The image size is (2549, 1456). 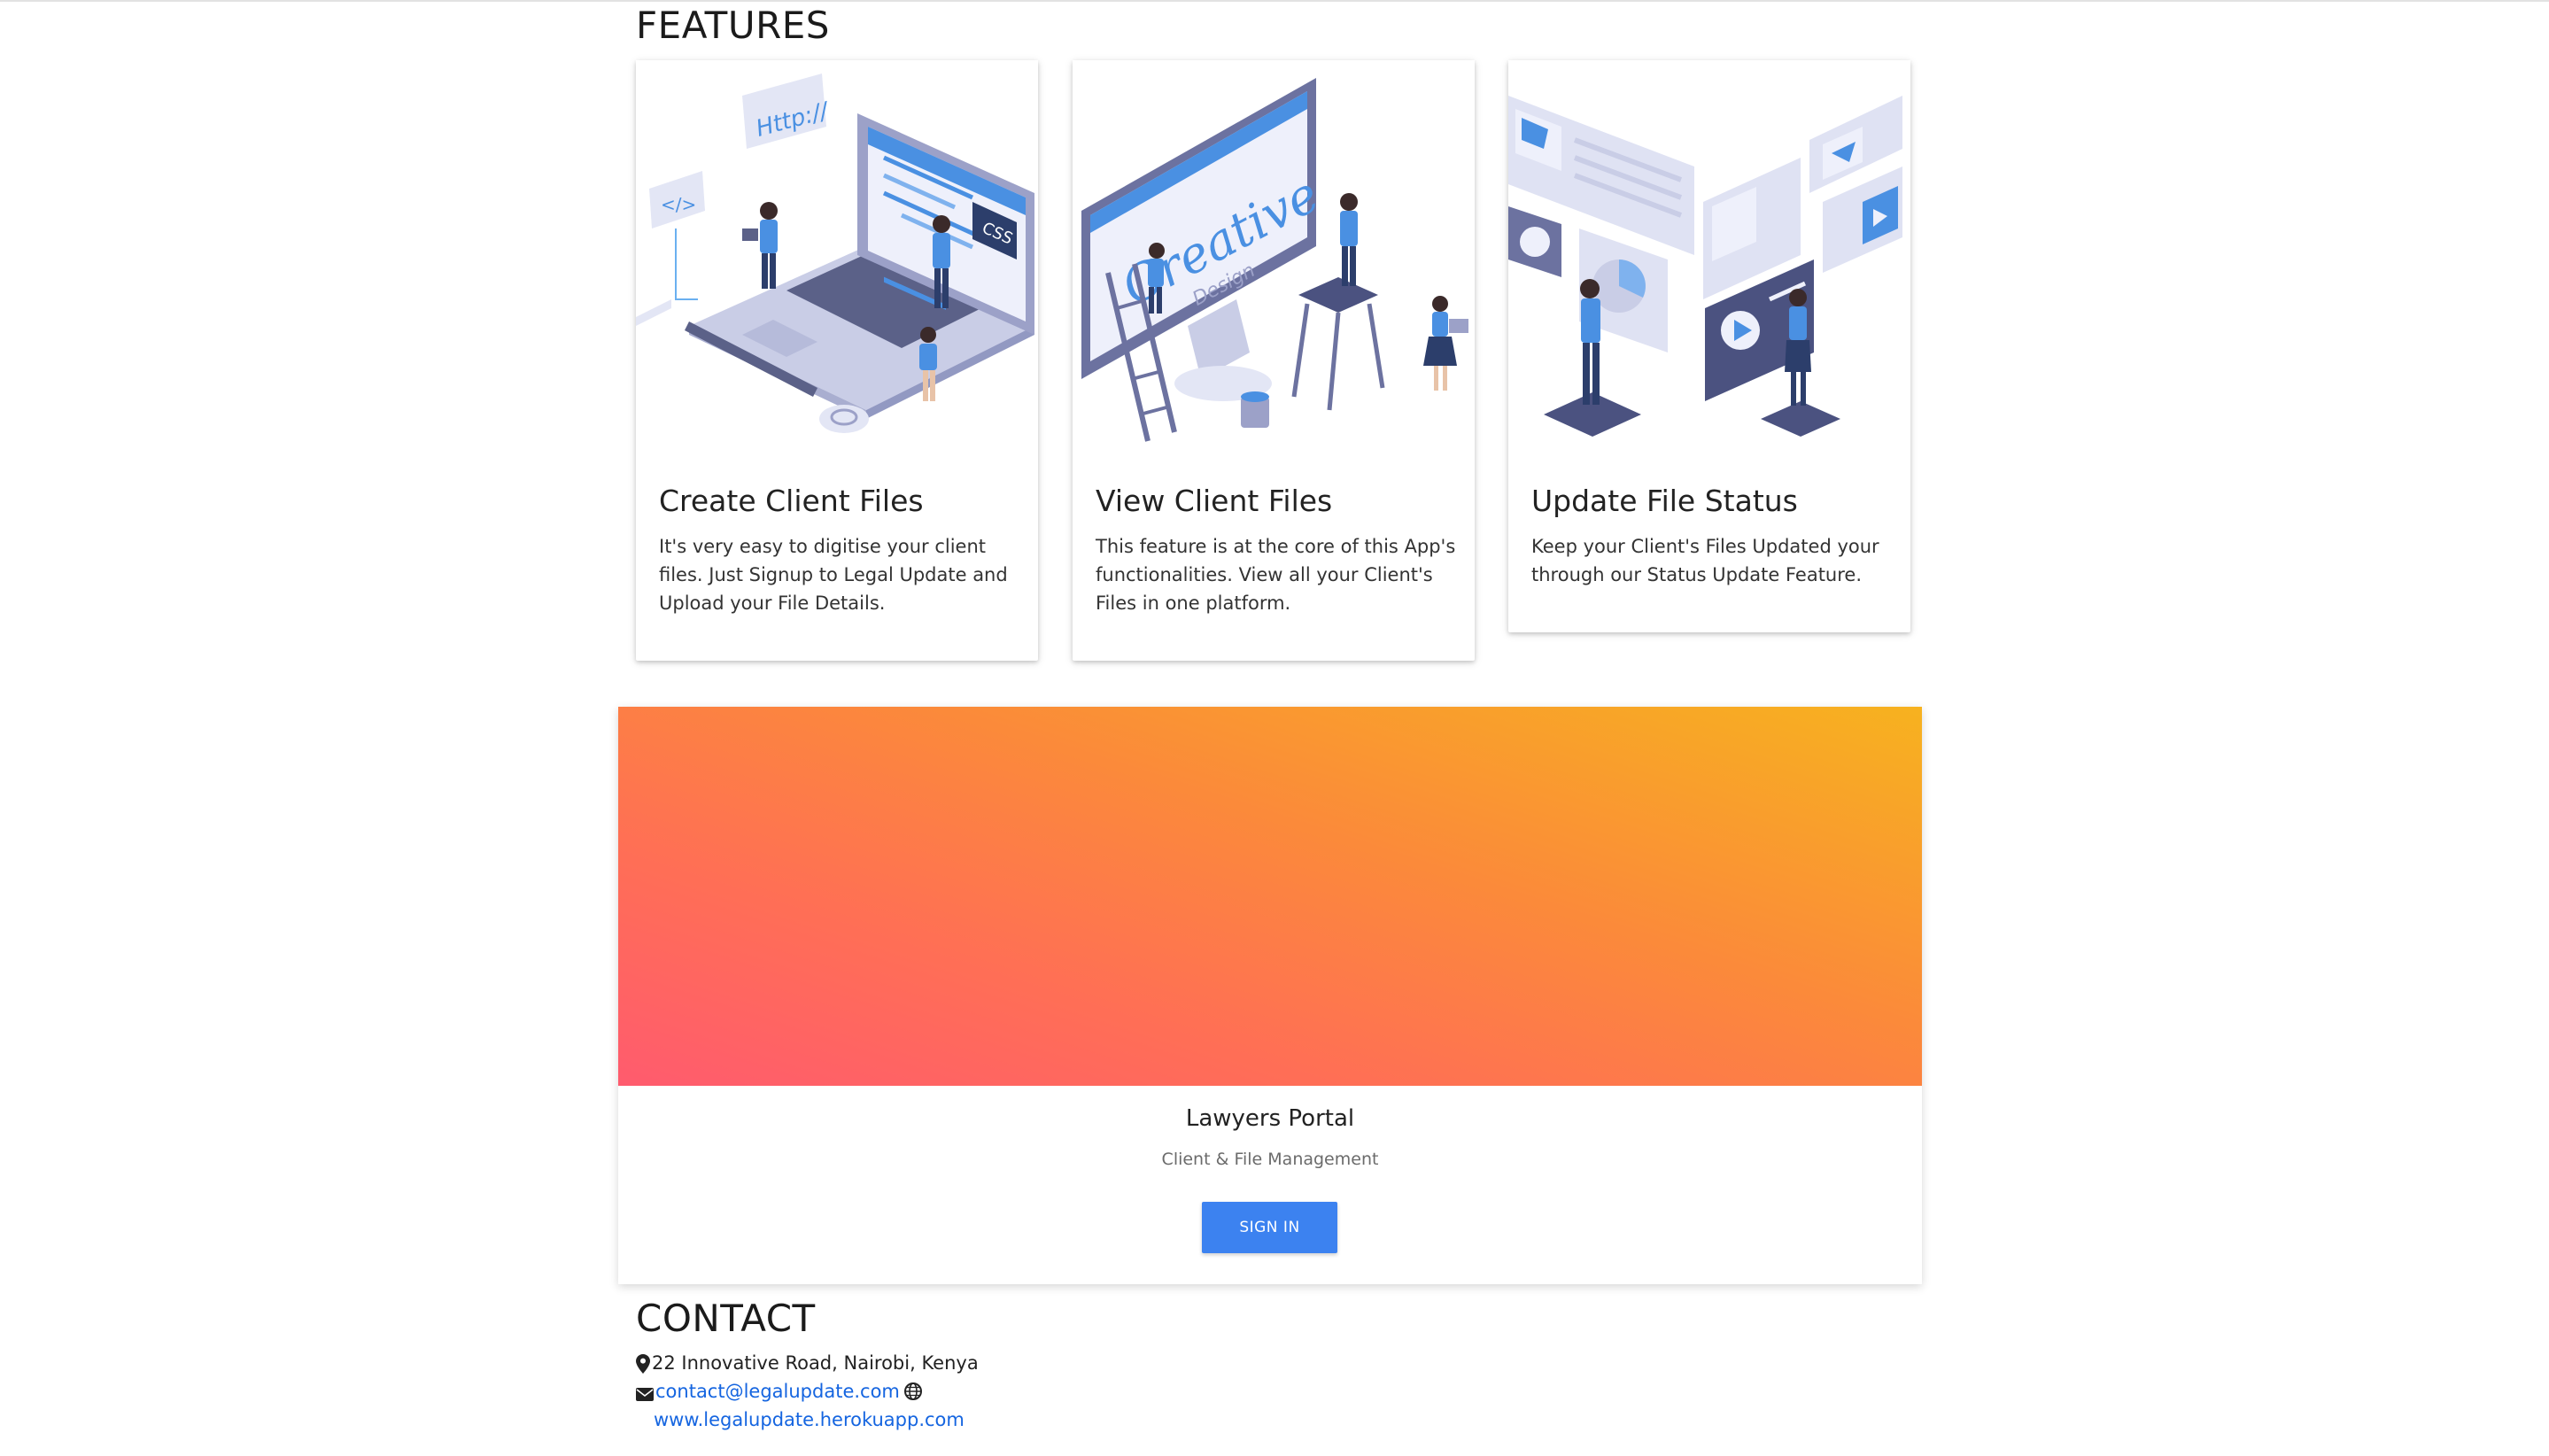 I want to click on contact-address: 22 Innovative Road, Nairobi, Kenya, so click(x=807, y=1363).